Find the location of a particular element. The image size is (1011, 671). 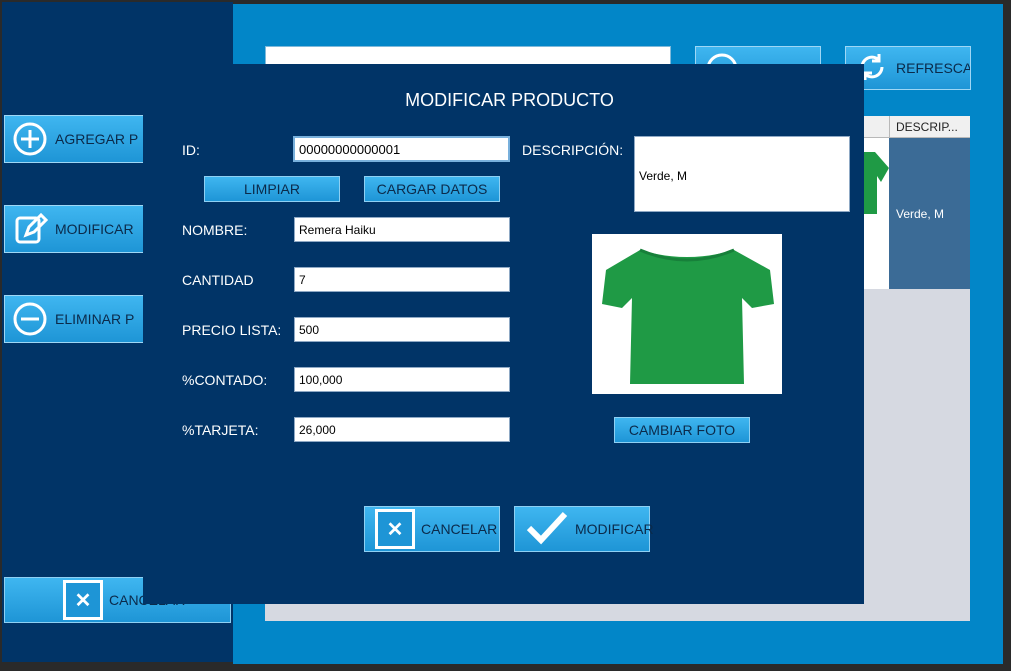

card-percent-label: %TARJETA: is located at coordinates (220, 430).